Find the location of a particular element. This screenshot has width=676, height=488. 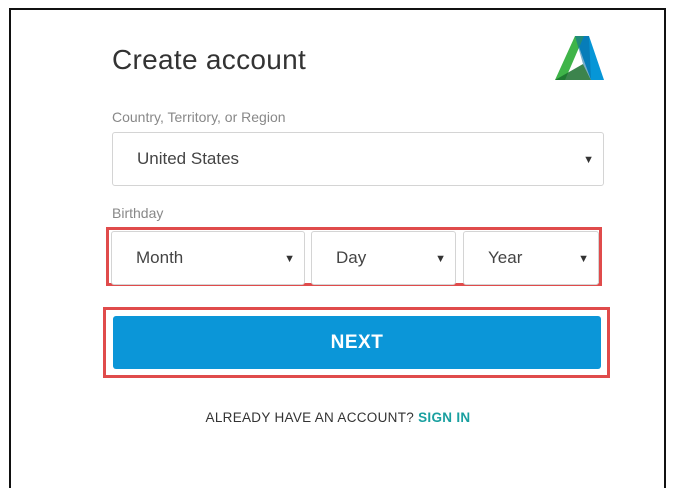

signin-row: ALREADY HAVE AN ACCOUNT? SIGN IN is located at coordinates (338, 417).